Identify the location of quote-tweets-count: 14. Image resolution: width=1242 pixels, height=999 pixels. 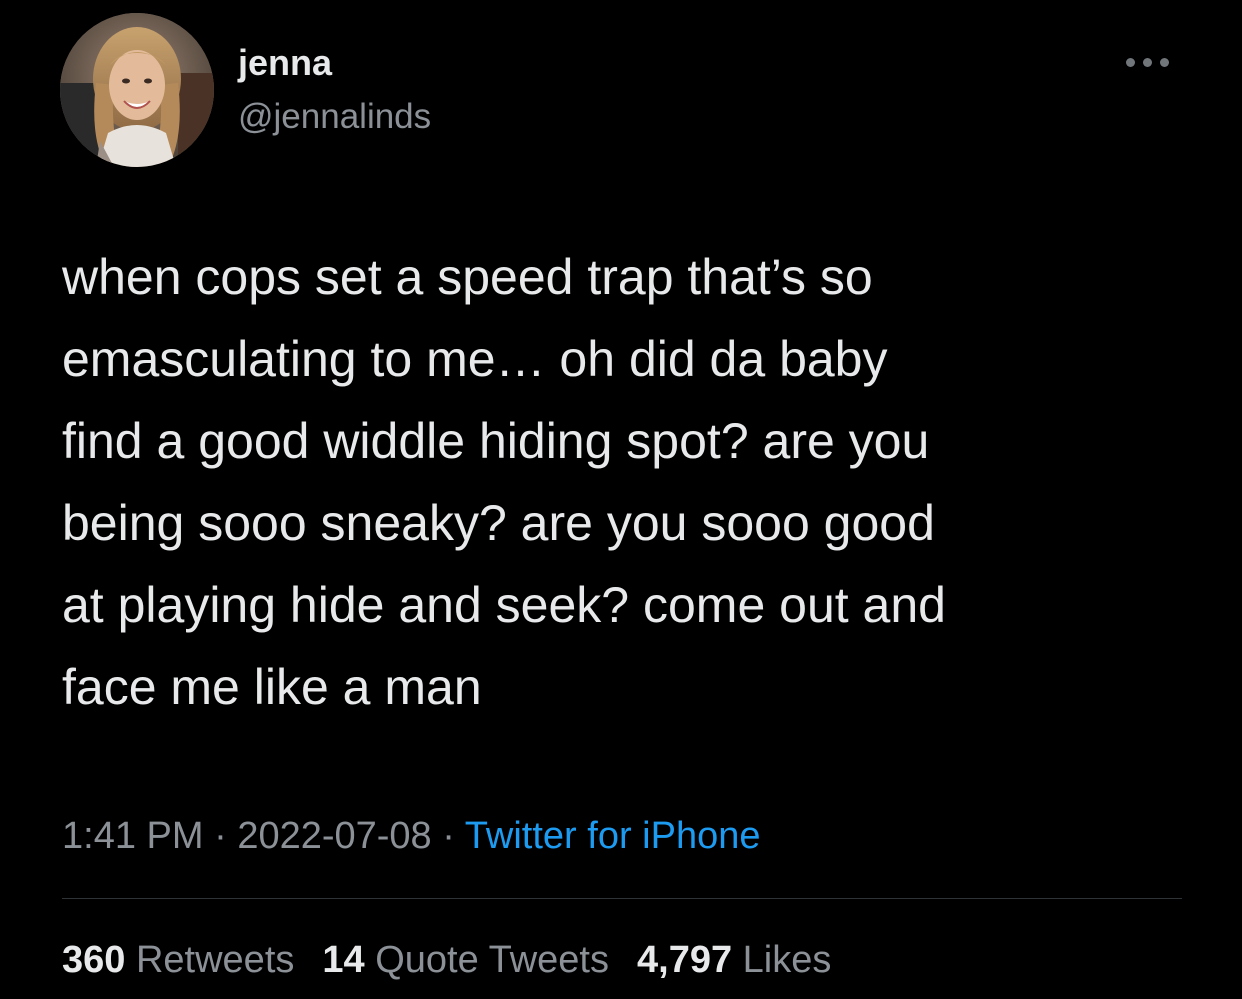
(343, 960).